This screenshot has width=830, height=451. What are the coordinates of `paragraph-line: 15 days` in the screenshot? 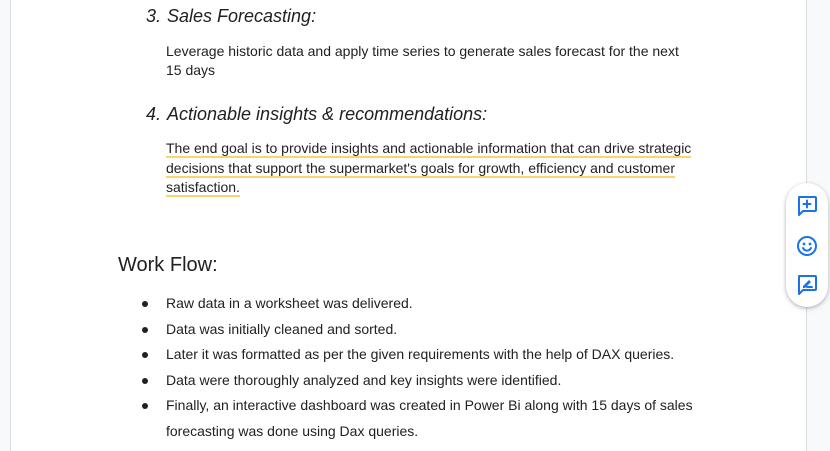 It's located at (191, 70).